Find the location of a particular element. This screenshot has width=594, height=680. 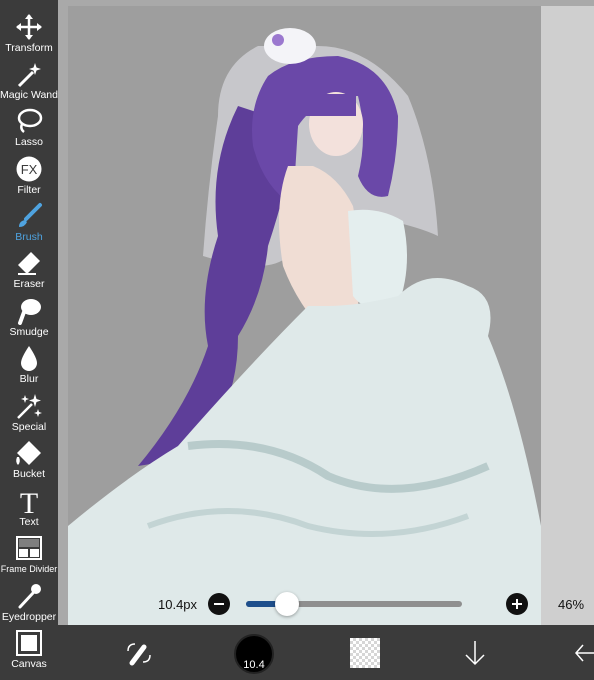

tool-text: T Text is located at coordinates (29, 507).